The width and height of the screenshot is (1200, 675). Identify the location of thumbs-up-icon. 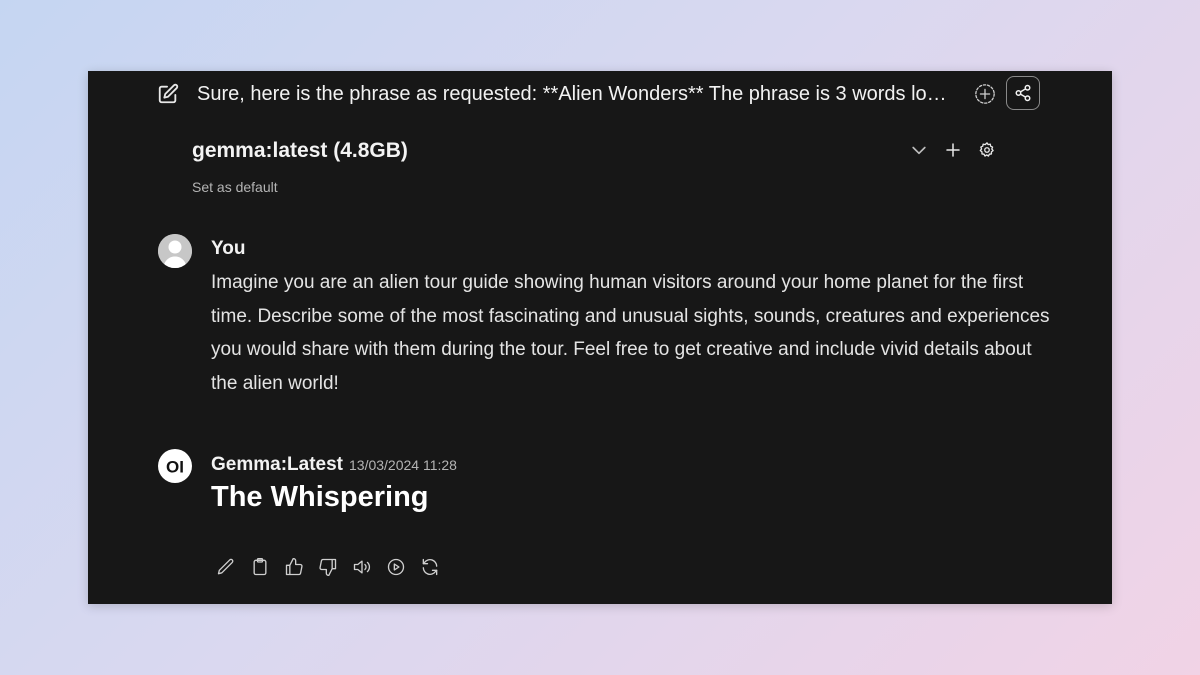
(294, 567).